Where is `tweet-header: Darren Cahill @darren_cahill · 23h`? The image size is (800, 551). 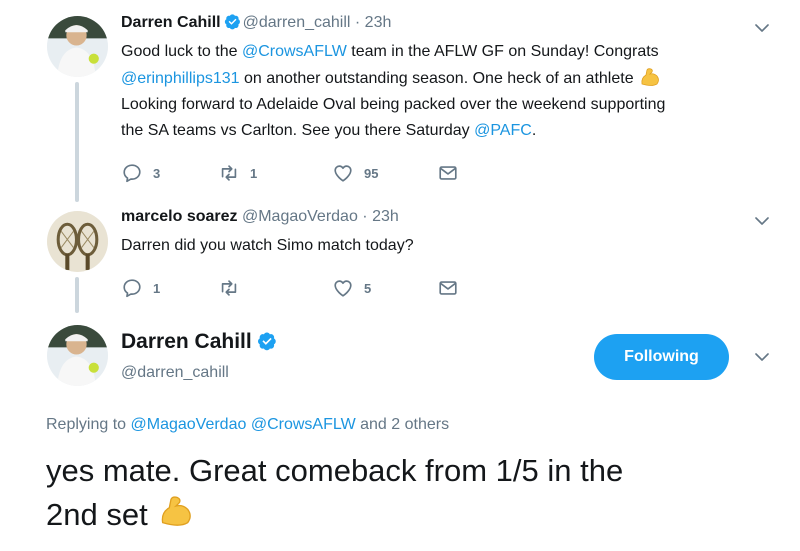
tweet-header: Darren Cahill @darren_cahill · 23h is located at coordinates (256, 23).